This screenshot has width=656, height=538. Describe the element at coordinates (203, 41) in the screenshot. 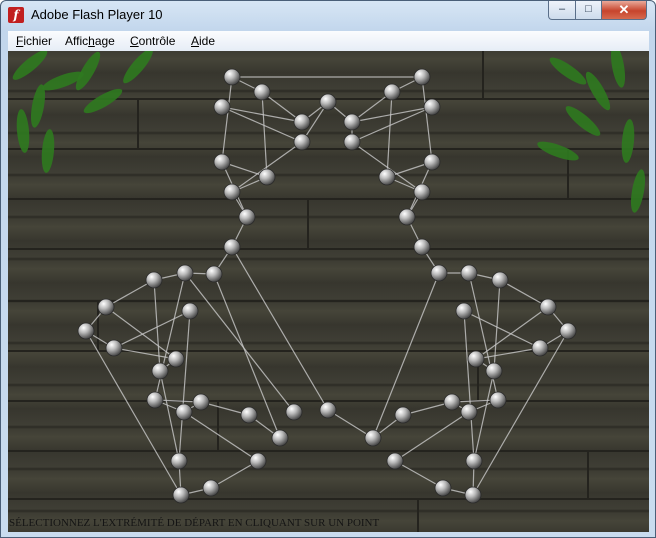

I see `menu-aide: Aide` at that location.